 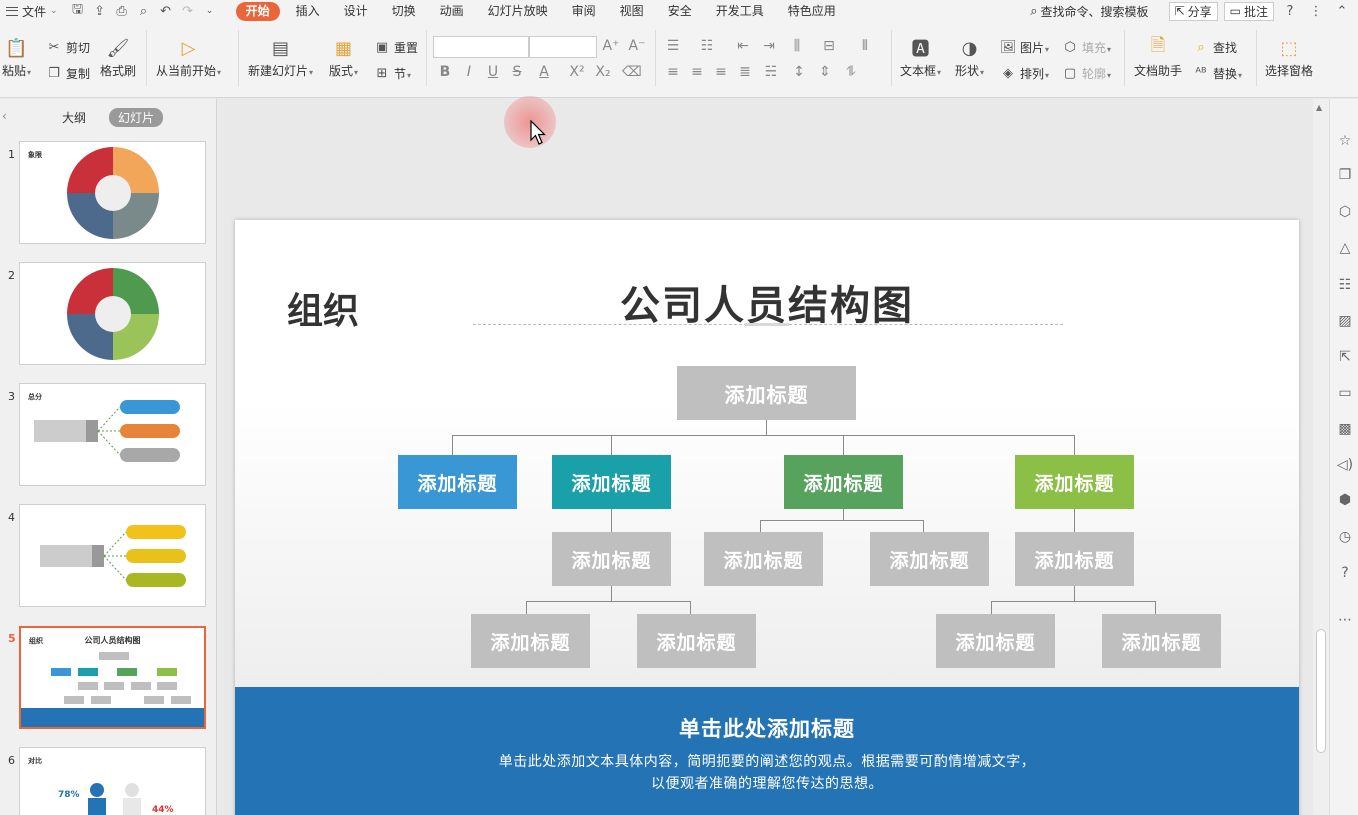 I want to click on bullets-icon: ☰, so click(x=673, y=46).